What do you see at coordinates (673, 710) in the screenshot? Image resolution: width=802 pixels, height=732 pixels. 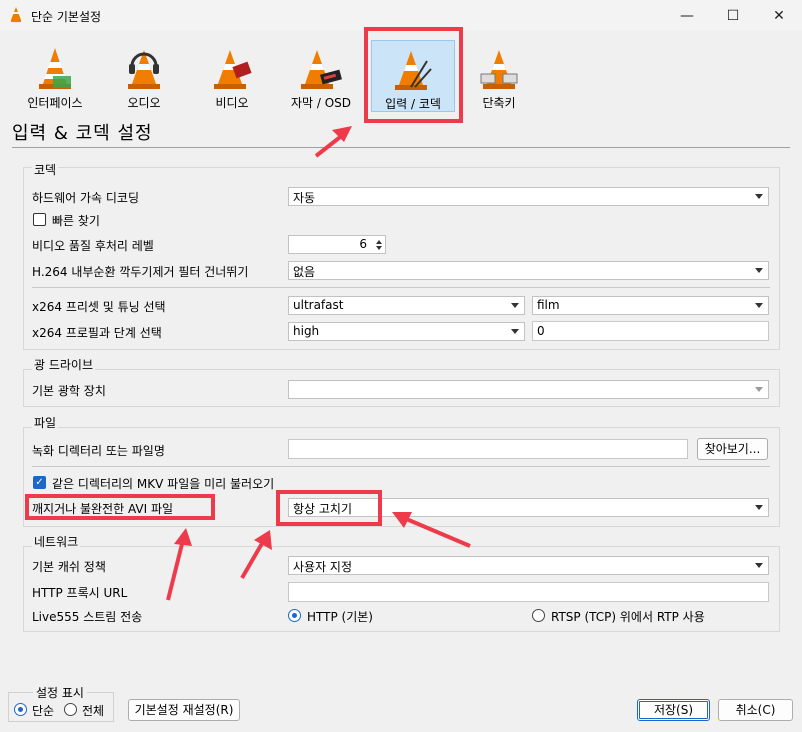 I see `save-button: 저장(S)` at bounding box center [673, 710].